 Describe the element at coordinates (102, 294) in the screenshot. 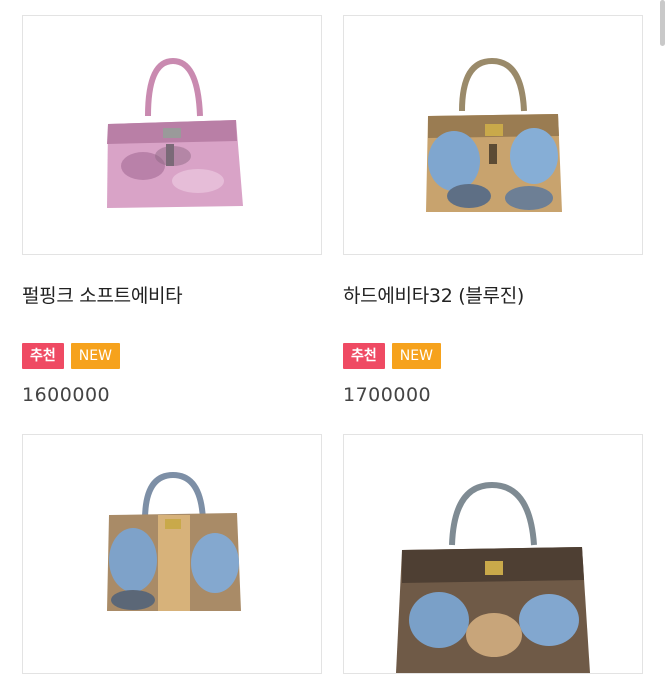

I see `product-name: 펄핑크 소프트에비타` at that location.